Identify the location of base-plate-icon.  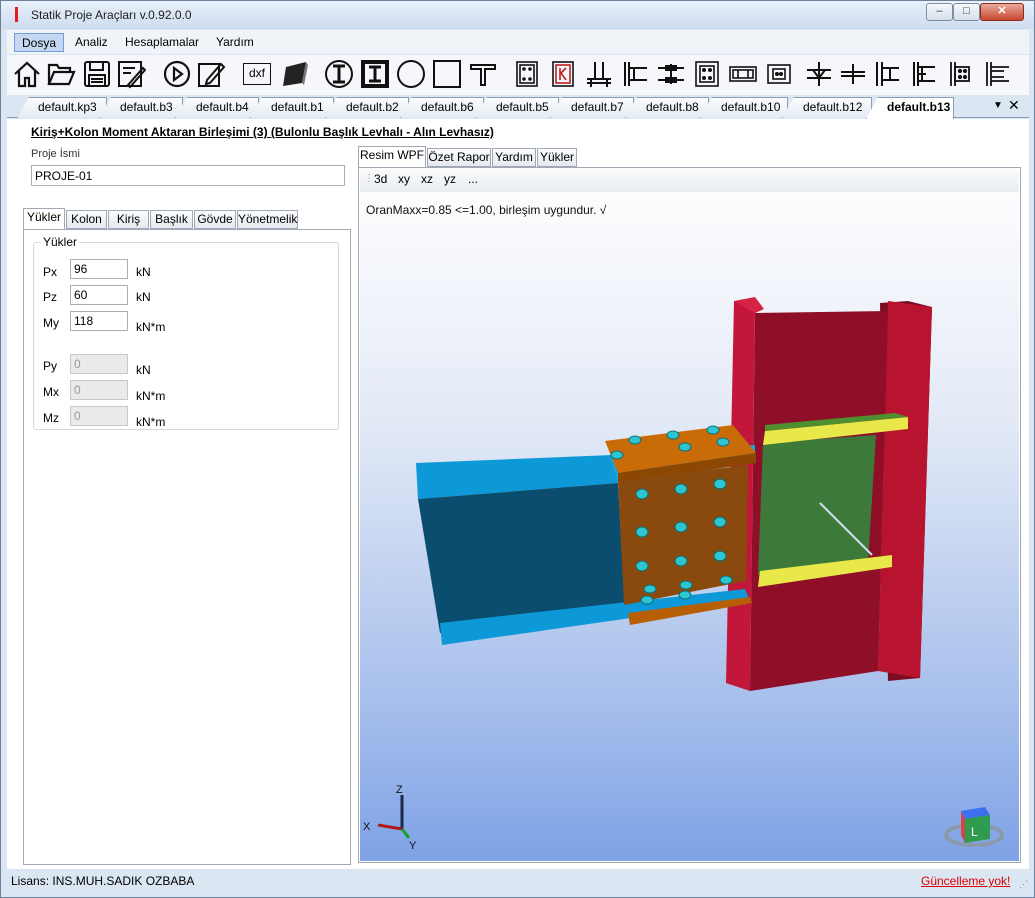
(599, 74).